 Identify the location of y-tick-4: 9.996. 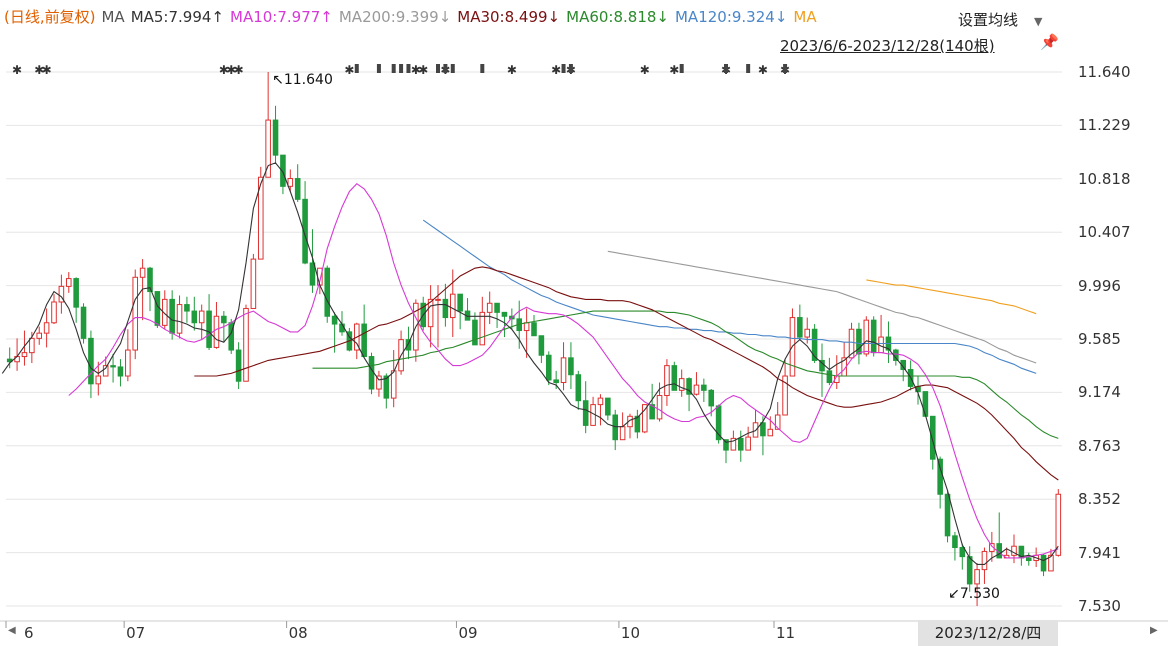
(1099, 285).